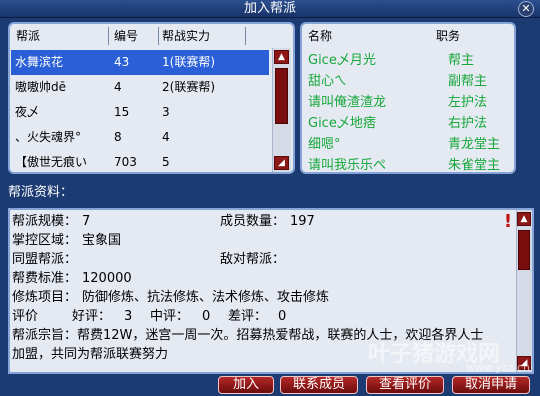  Describe the element at coordinates (408, 81) in the screenshot. I see `member-row: 甜心ㄟ 副帮主` at that location.